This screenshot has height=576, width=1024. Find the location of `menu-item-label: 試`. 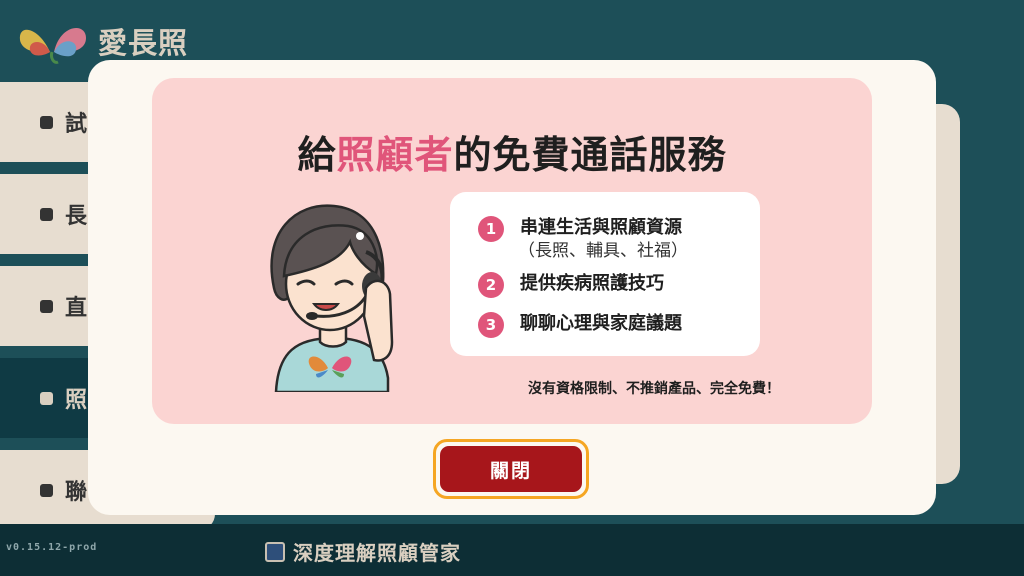

menu-item-label: 試 is located at coordinates (76, 124).